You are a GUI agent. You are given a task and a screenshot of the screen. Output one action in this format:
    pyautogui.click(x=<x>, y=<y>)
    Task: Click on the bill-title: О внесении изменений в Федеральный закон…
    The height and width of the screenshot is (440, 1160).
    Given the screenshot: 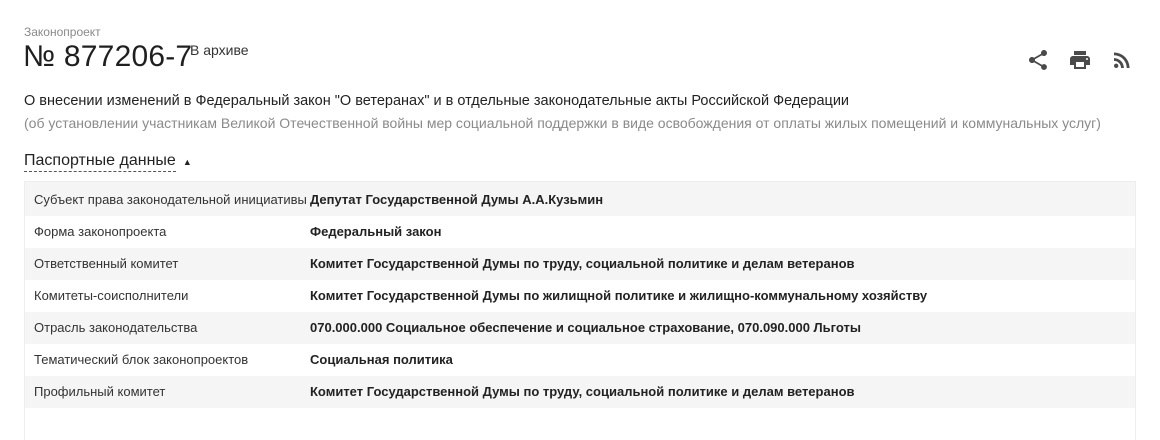 What is the action you would take?
    pyautogui.click(x=437, y=101)
    